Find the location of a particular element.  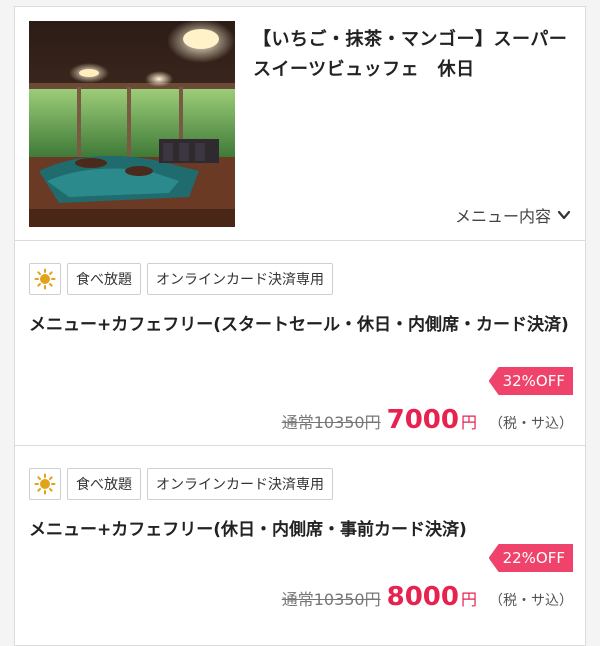

discount-badge: 22%OFF is located at coordinates (530, 558).